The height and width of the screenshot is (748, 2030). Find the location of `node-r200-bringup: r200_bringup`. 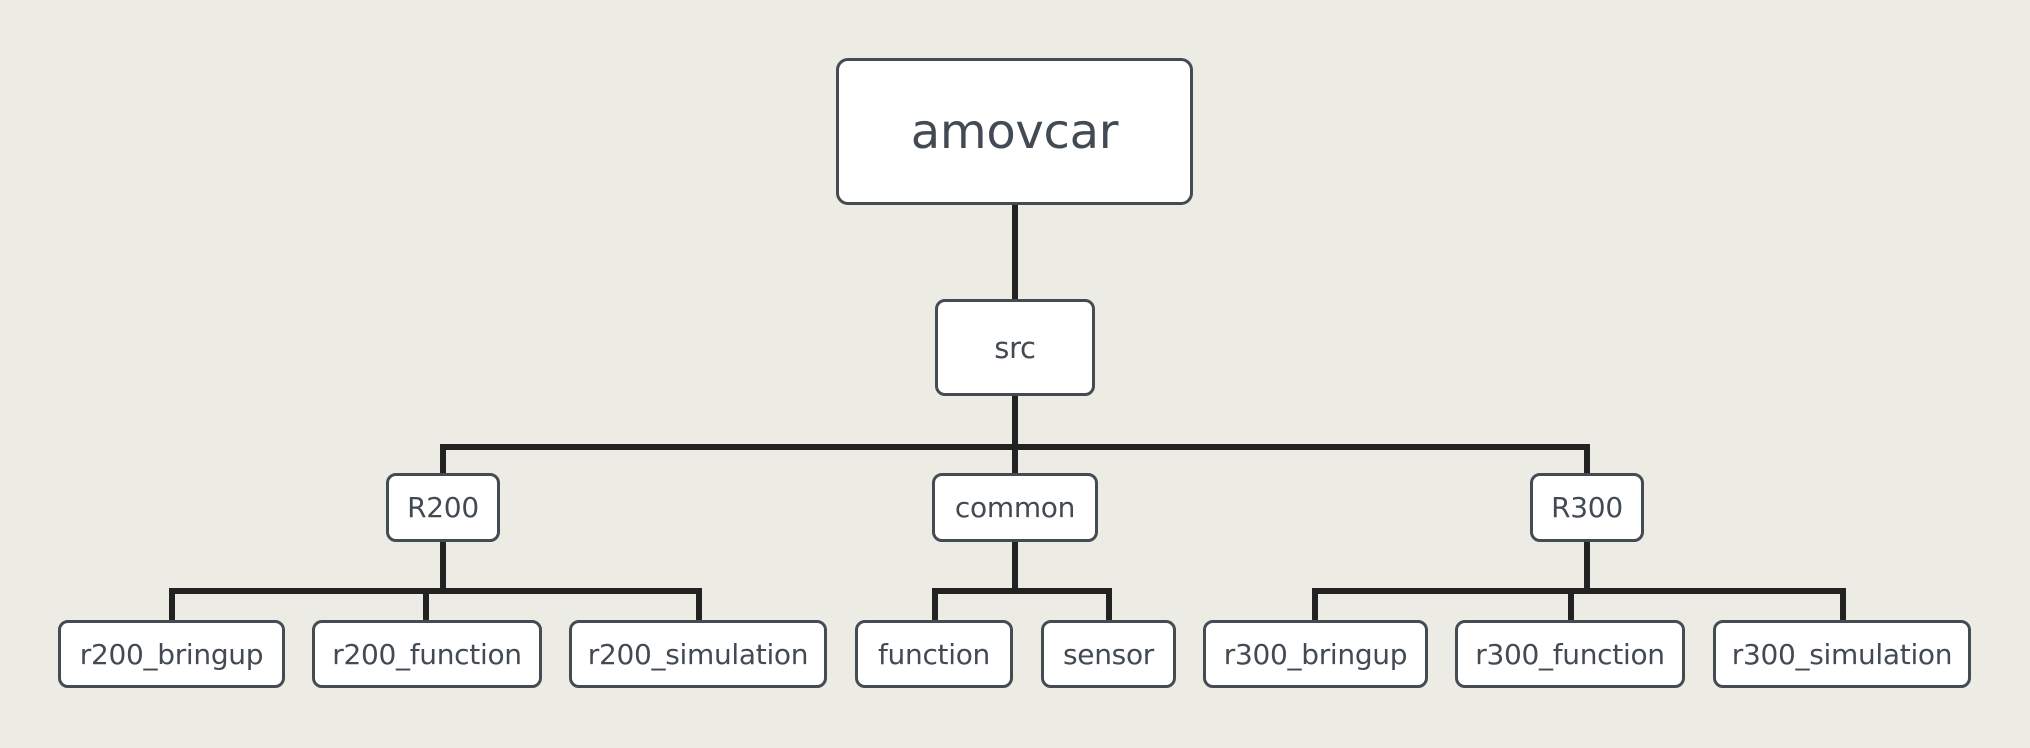

node-r200-bringup: r200_bringup is located at coordinates (171, 654).